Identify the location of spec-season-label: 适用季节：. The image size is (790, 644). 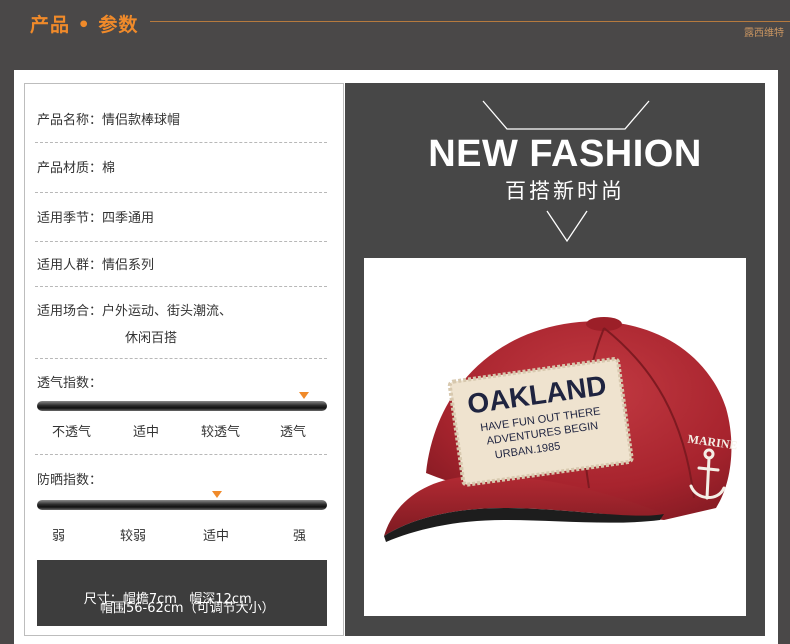
(70, 218).